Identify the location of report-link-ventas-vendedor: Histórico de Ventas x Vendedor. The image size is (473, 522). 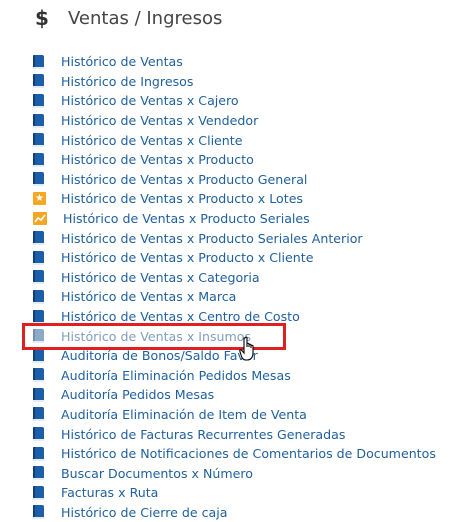
(234, 121).